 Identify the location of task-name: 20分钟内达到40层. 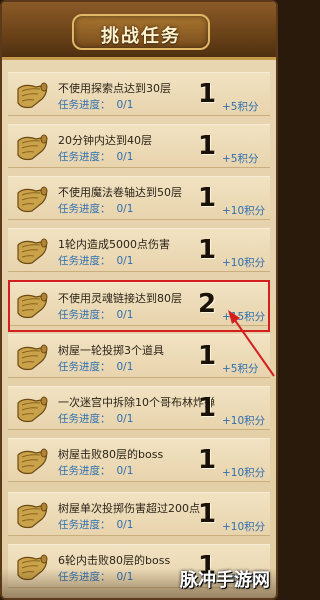
(105, 140).